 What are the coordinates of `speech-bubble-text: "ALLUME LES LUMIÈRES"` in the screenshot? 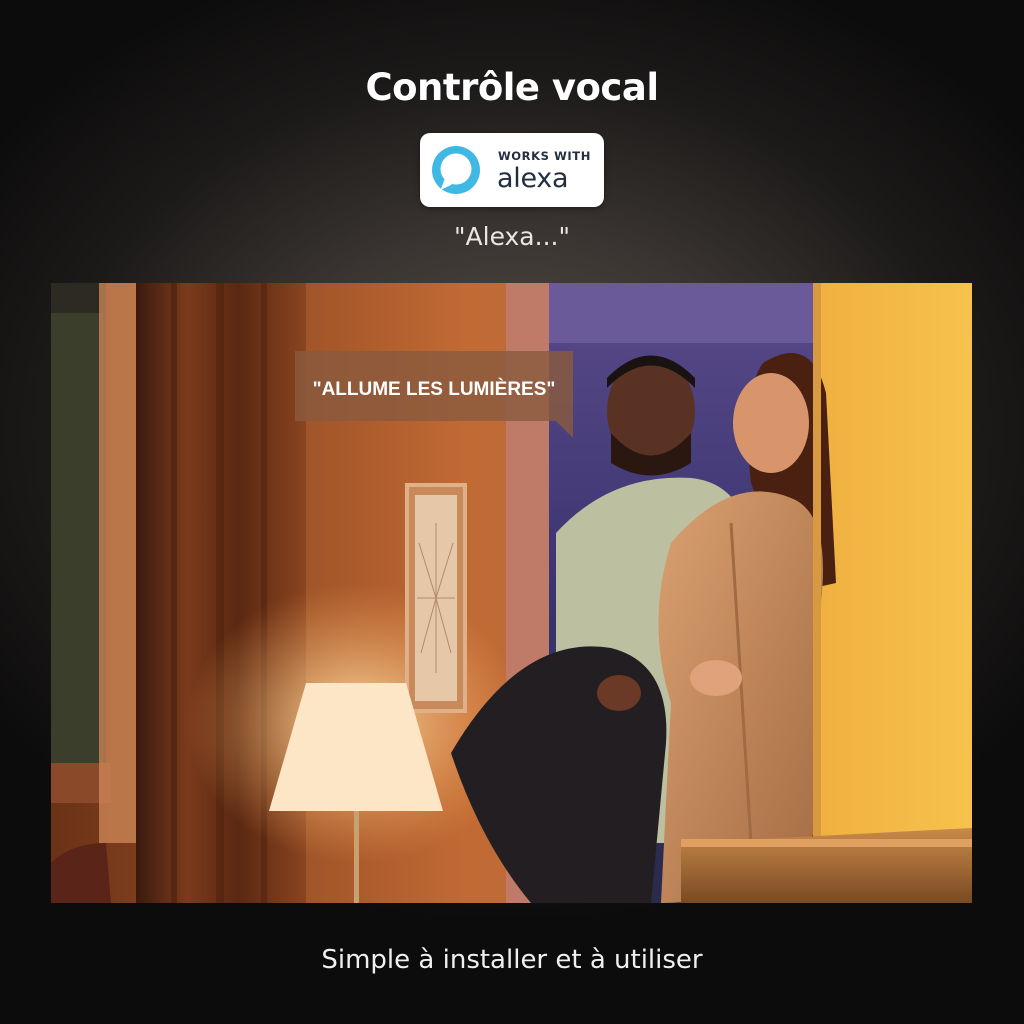 It's located at (434, 389).